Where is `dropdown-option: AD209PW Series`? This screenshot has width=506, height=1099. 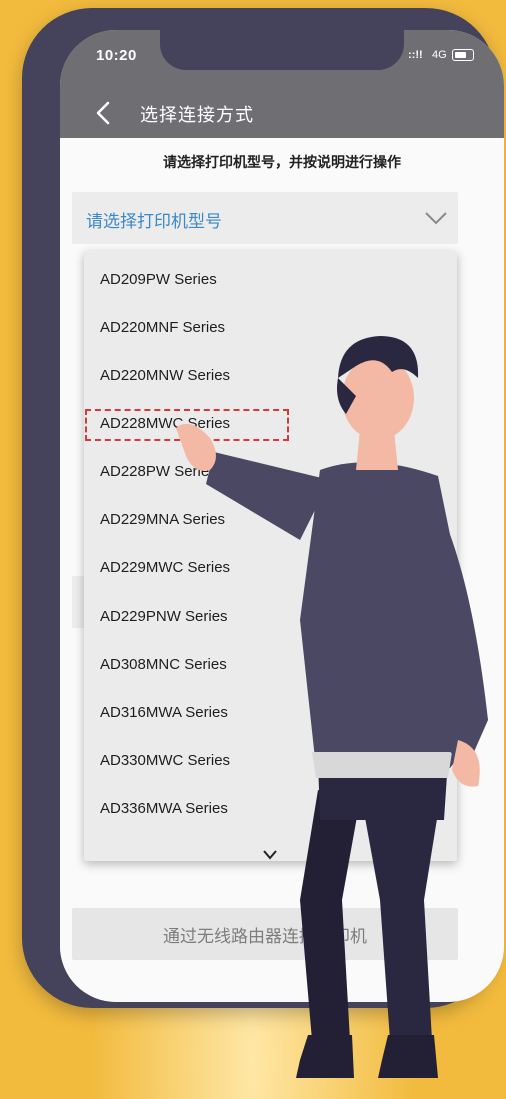
dropdown-option: AD209PW Series is located at coordinates (158, 279).